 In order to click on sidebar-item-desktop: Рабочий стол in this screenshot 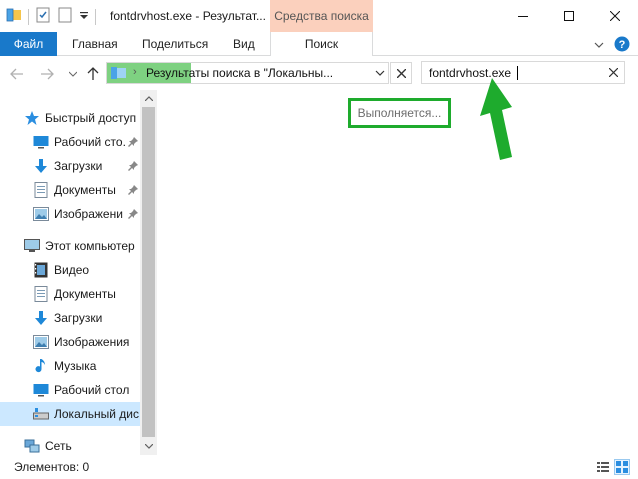, I will do `click(70, 390)`.